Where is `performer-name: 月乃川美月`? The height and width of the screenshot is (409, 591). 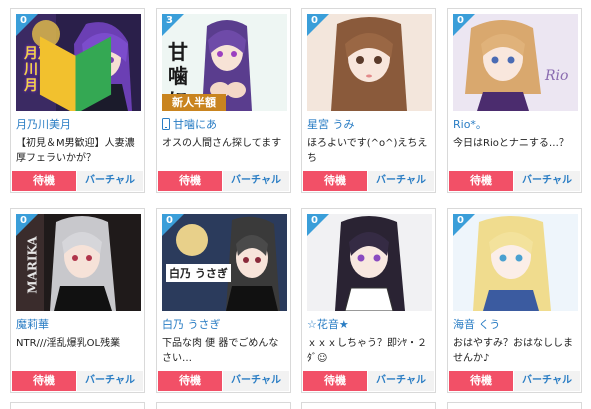 performer-name: 月乃川美月 is located at coordinates (79, 125).